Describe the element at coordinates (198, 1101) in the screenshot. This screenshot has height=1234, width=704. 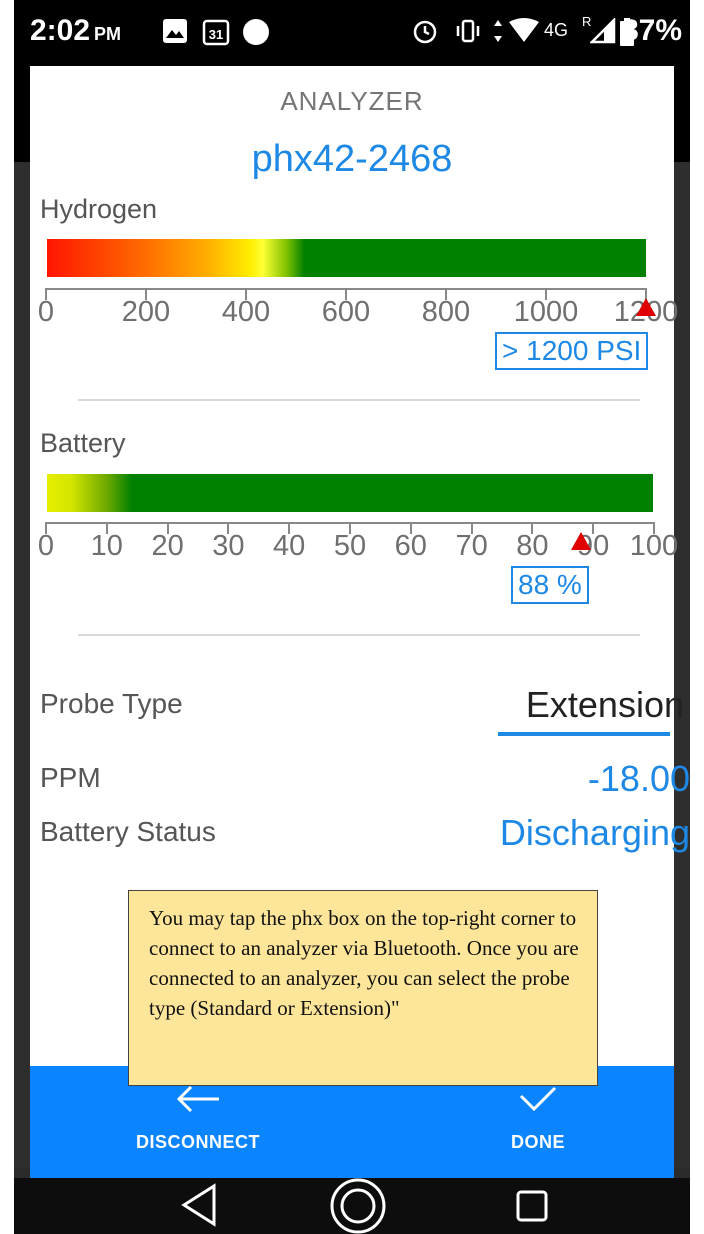
I see `arrow-left-icon` at that location.